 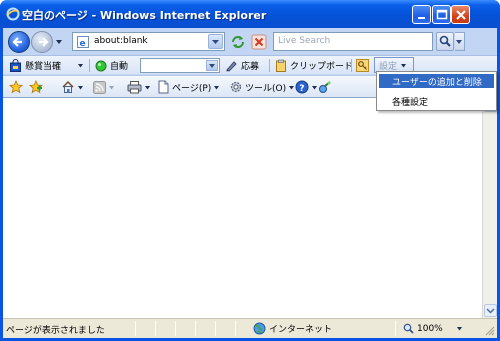 I want to click on status-bar: ページが表示されました インターネット 100%, so click(x=250, y=328).